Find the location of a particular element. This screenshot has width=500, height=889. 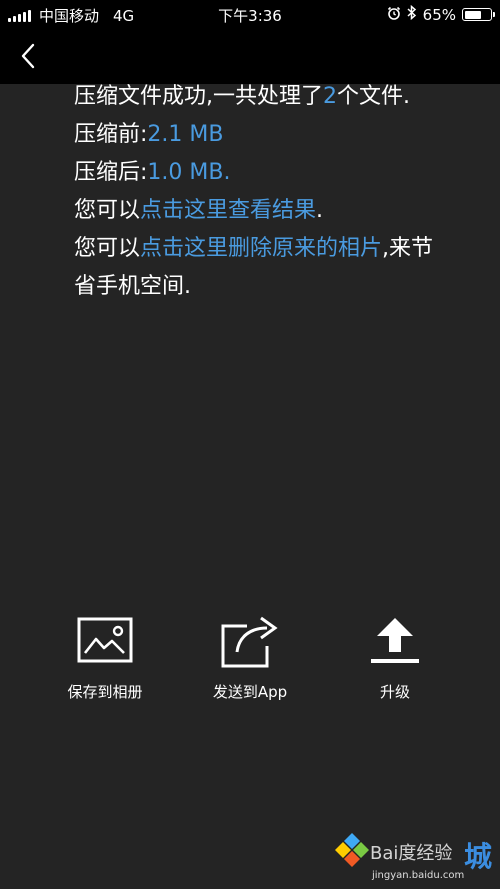

summary-text: 压缩文件成功,一共处理了 is located at coordinates (198, 96).